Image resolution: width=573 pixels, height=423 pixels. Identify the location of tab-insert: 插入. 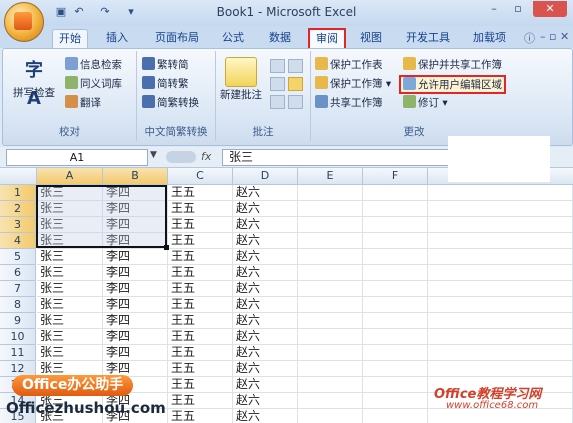
(117, 38).